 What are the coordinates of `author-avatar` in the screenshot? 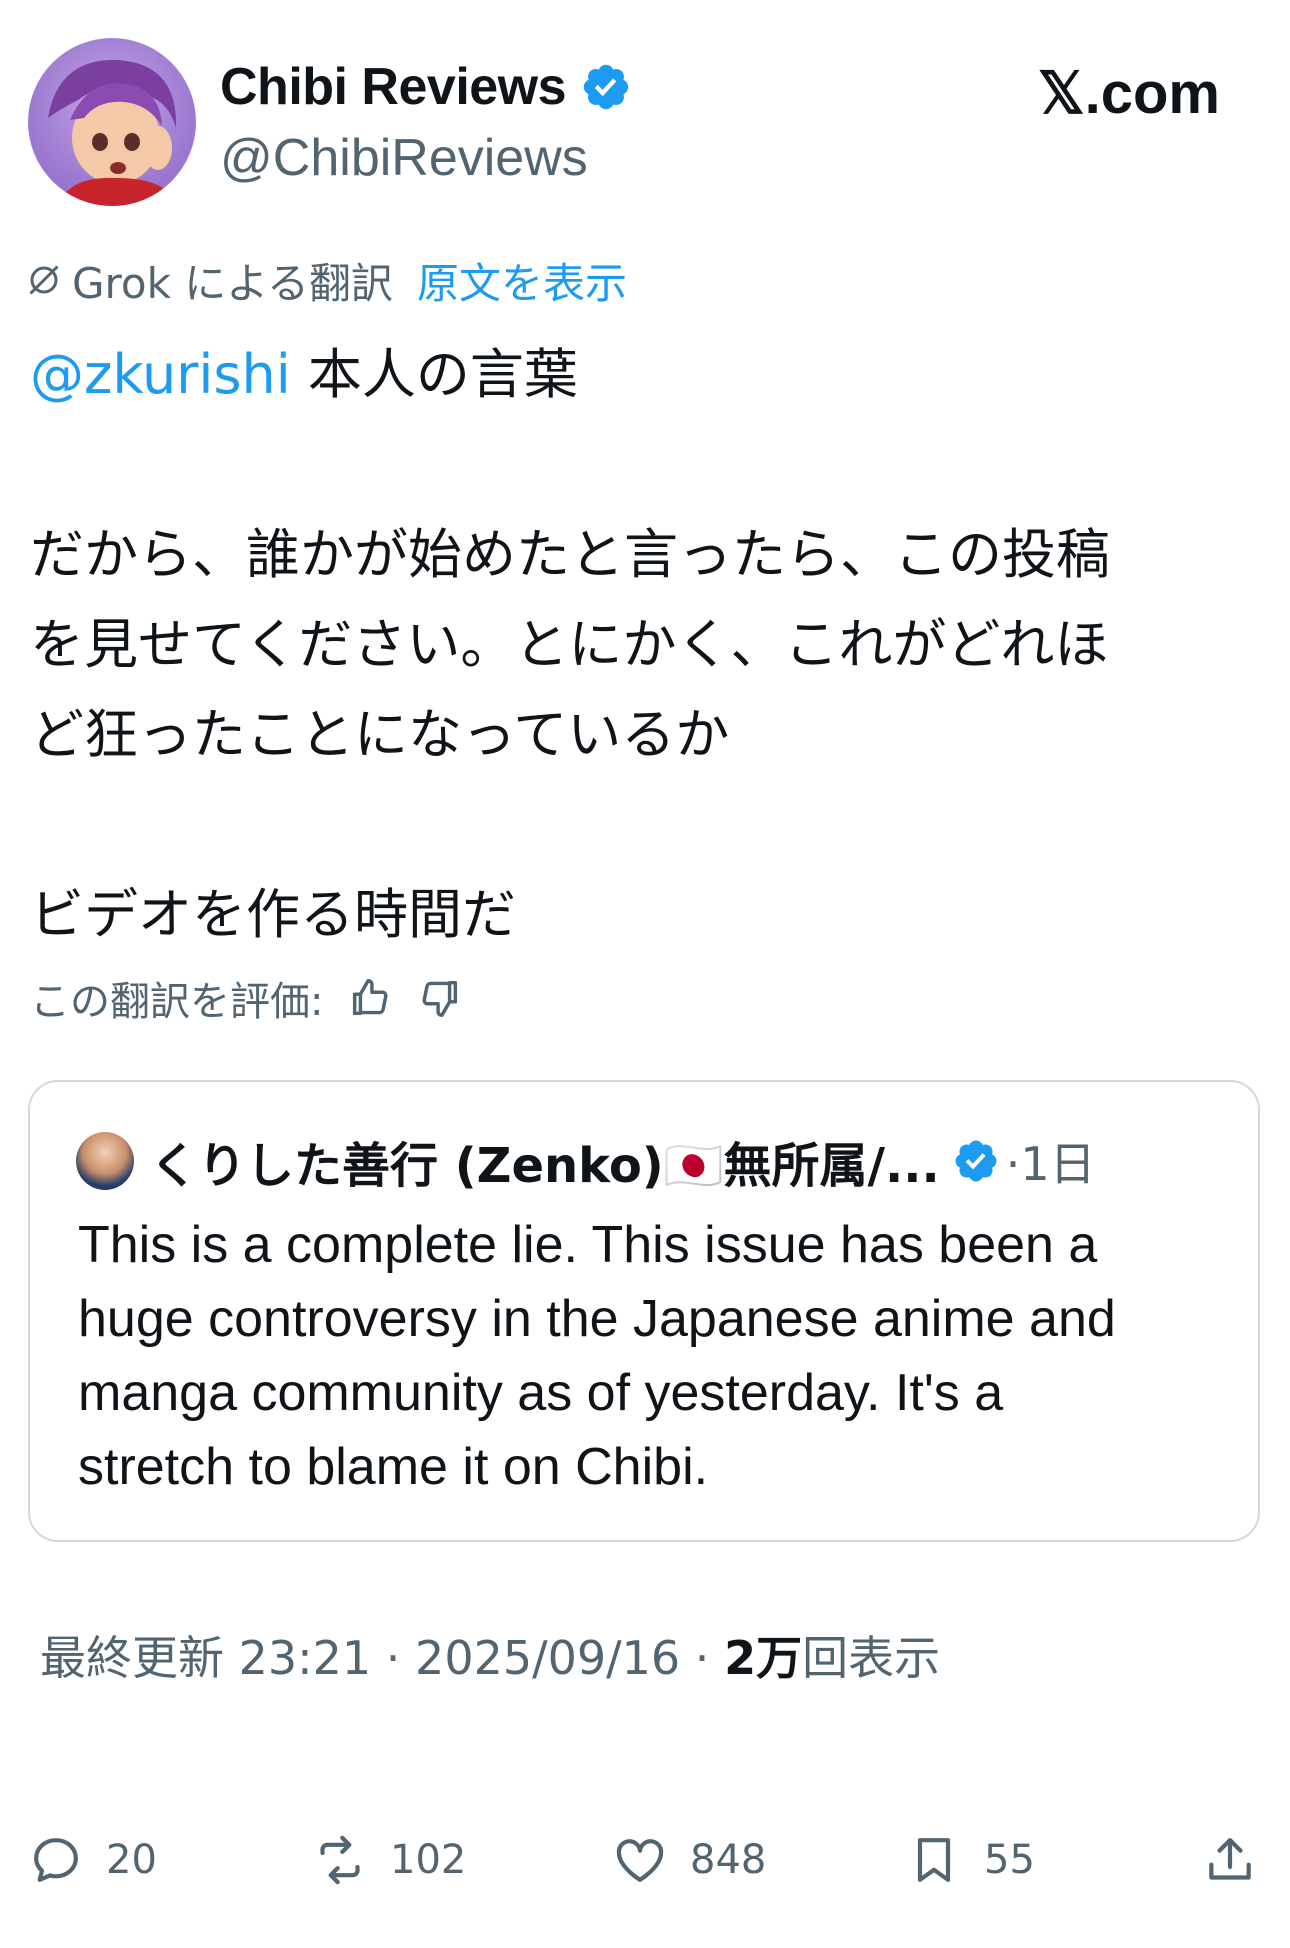 It's located at (112, 122).